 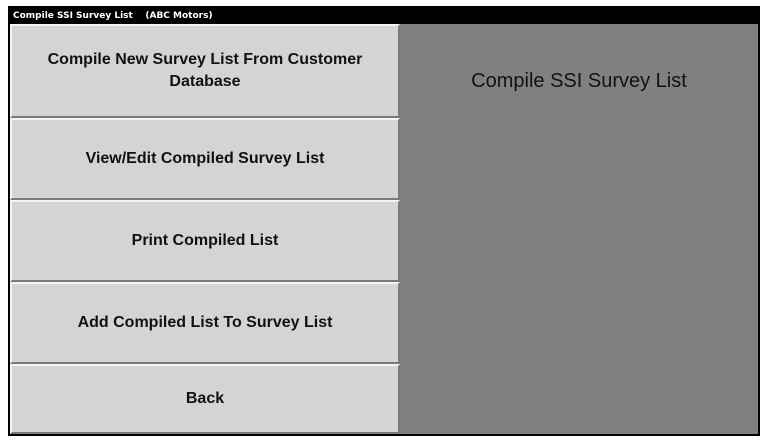 I want to click on window-title-bar: Compile SSI Survey List (ABC Motors), so click(x=384, y=16).